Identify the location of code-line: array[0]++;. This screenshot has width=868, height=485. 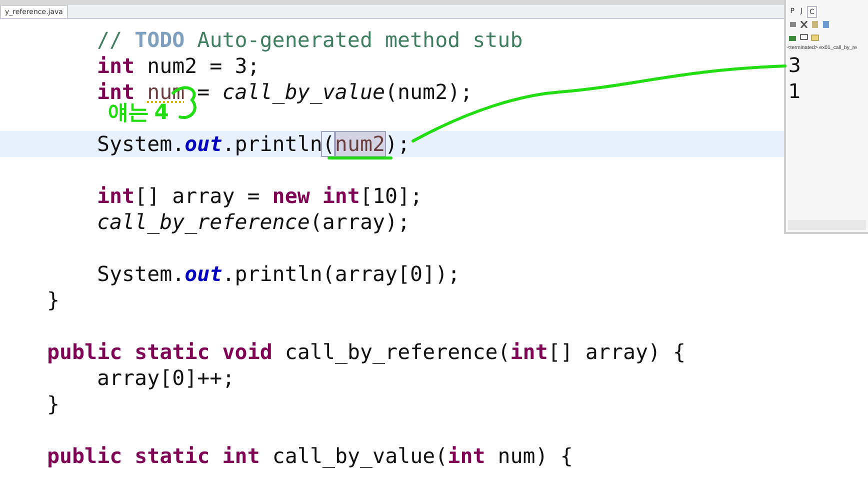
(166, 378).